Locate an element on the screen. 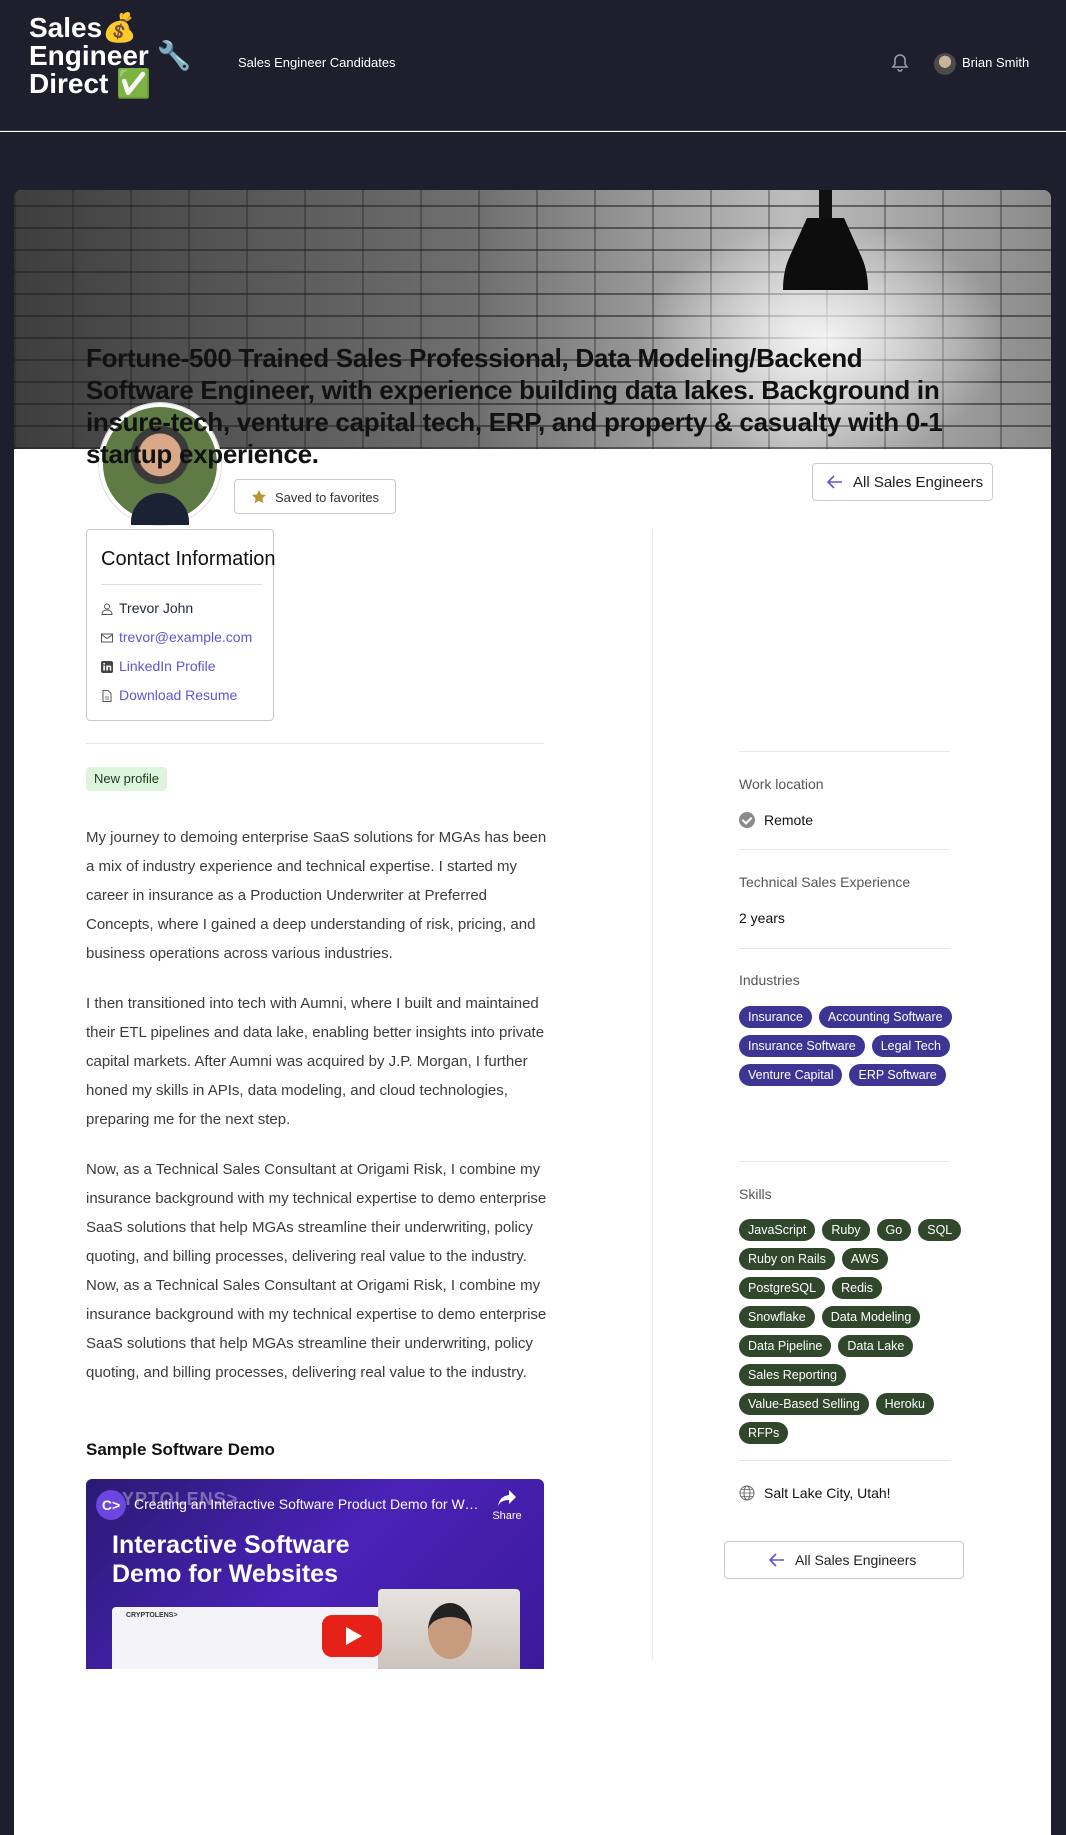 The width and height of the screenshot is (1066, 1835). work-location-label: Work location is located at coordinates (781, 784).